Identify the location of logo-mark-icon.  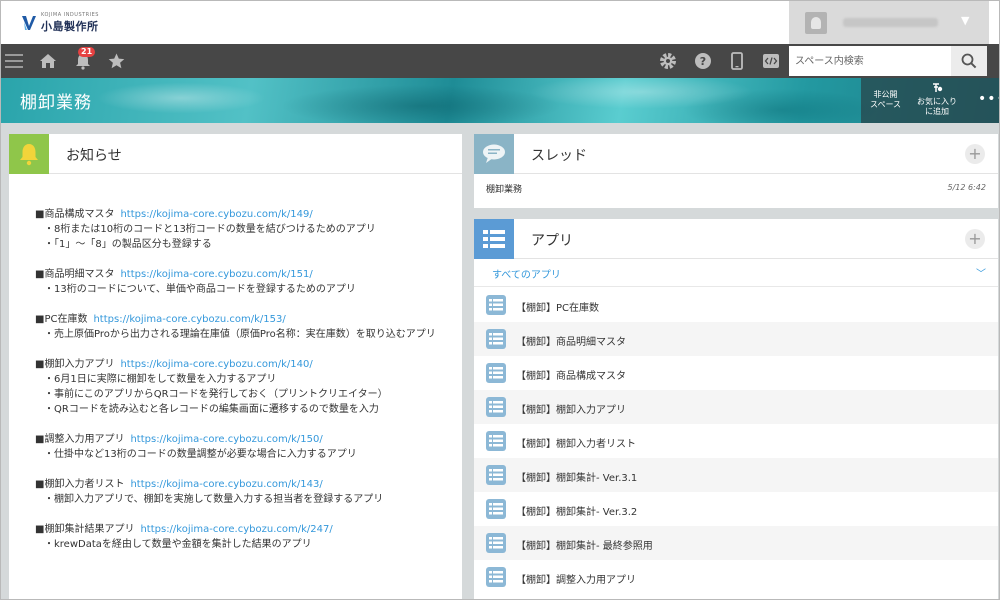
(29, 23).